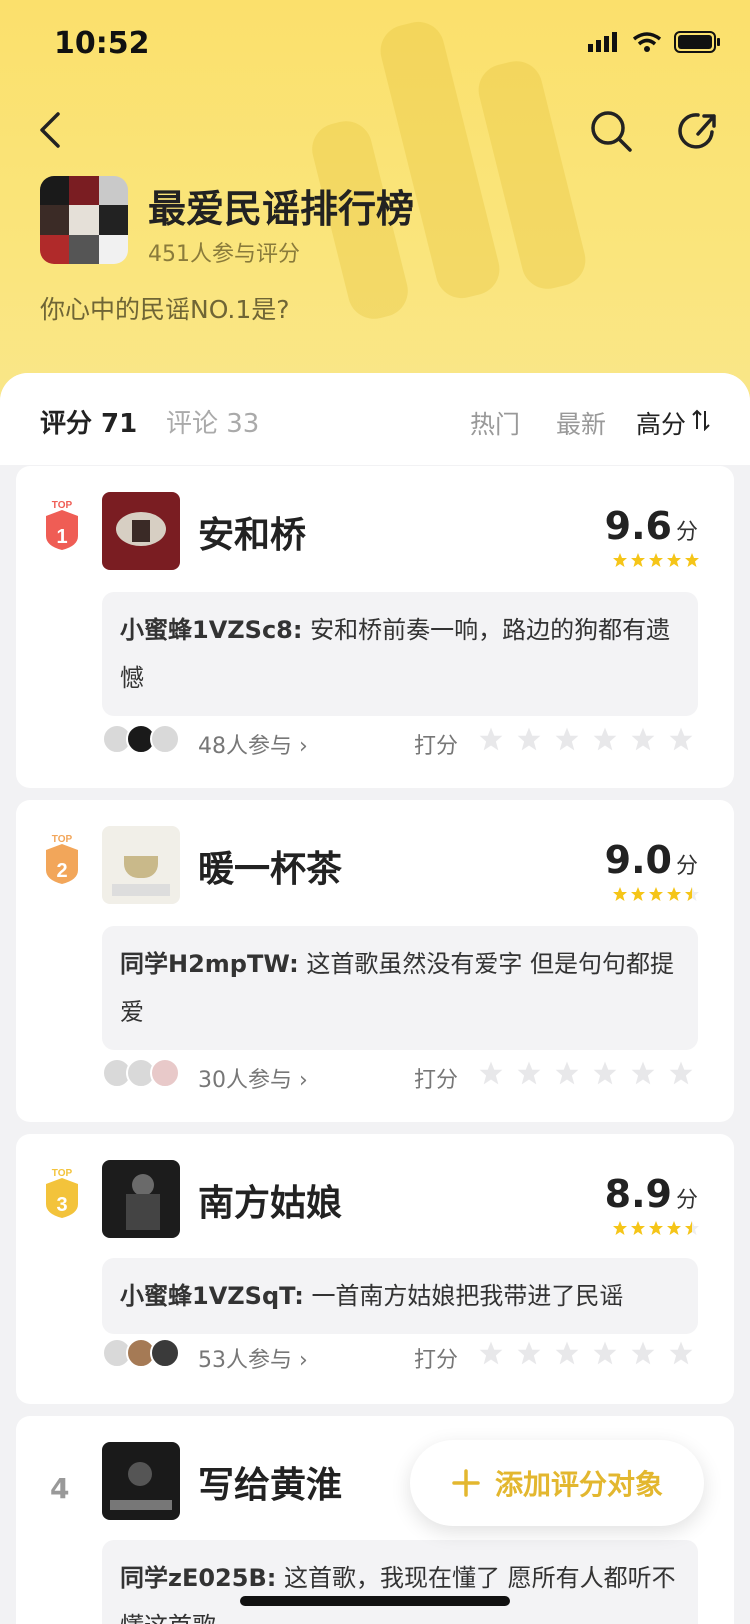 This screenshot has width=750, height=1624. What do you see at coordinates (212, 421) in the screenshot?
I see `tab-comments: 评论 33` at bounding box center [212, 421].